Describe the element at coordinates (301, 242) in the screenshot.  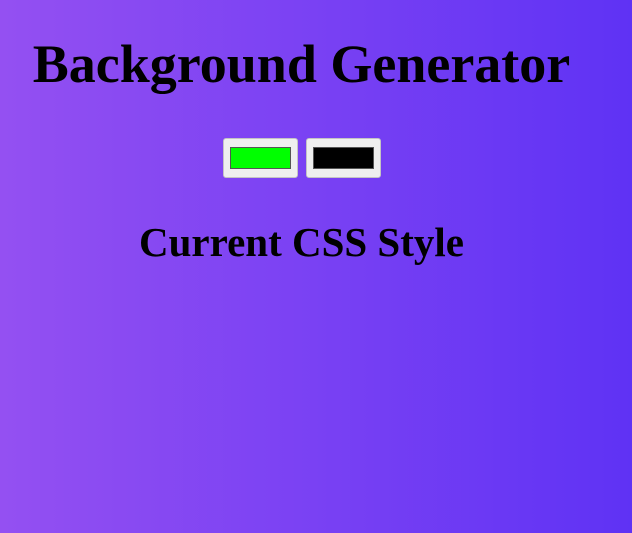
I see `css-style-heading: Current CSS Style` at that location.